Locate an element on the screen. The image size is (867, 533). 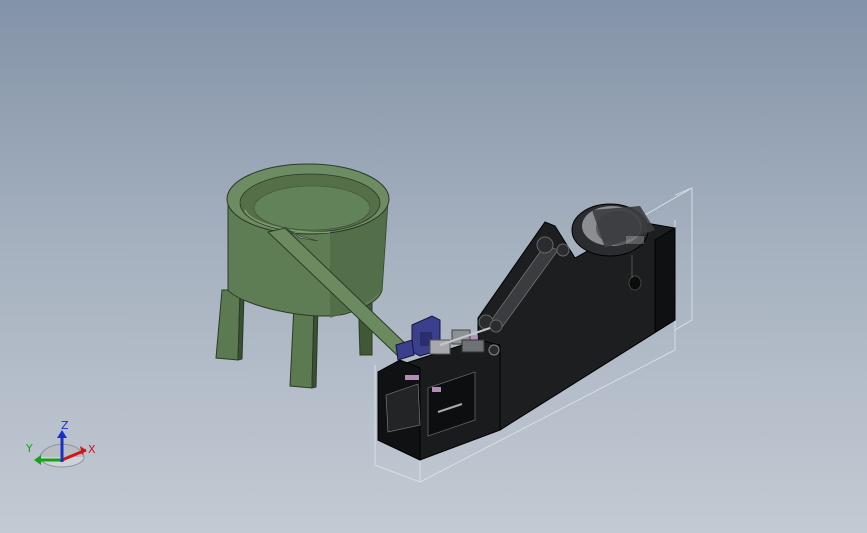
y-axis-label: Y is located at coordinates (29, 448).